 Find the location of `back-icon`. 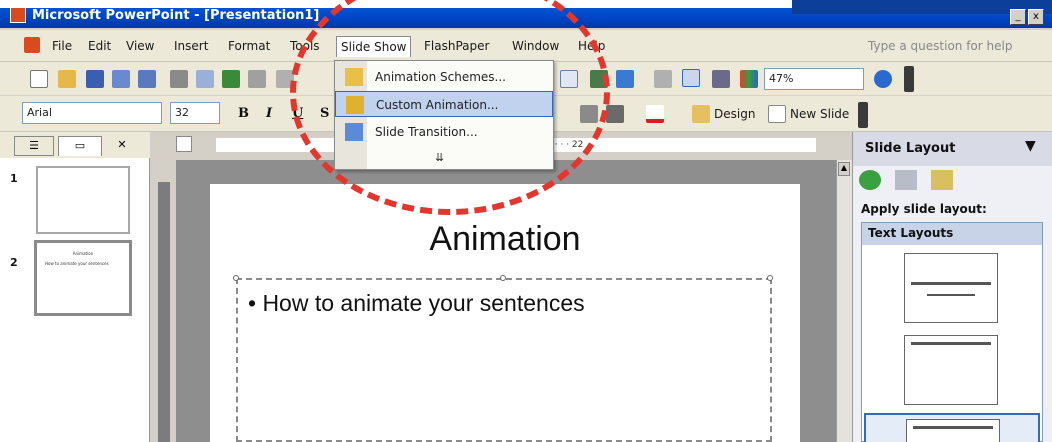

back-icon is located at coordinates (870, 180).